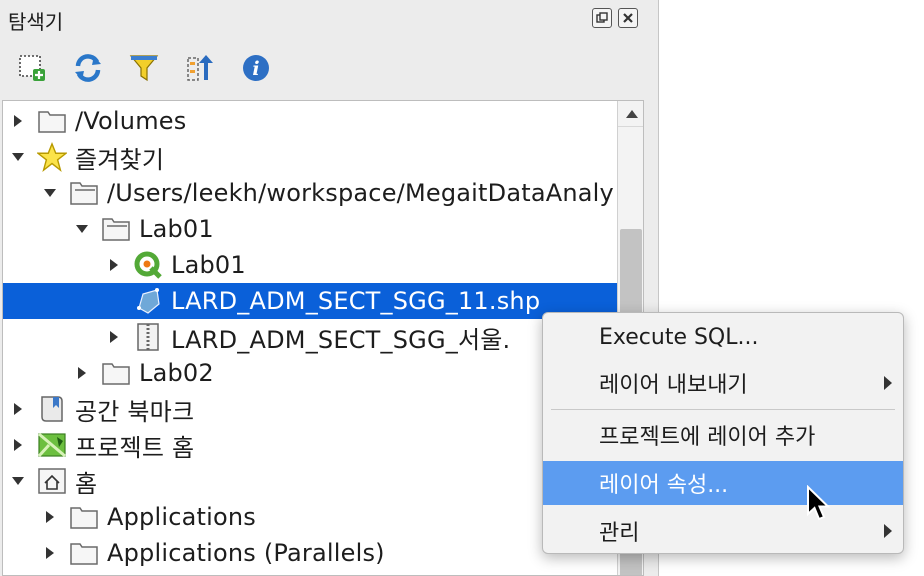  What do you see at coordinates (310, 409) in the screenshot?
I see `tree-row: 공간 북마크` at bounding box center [310, 409].